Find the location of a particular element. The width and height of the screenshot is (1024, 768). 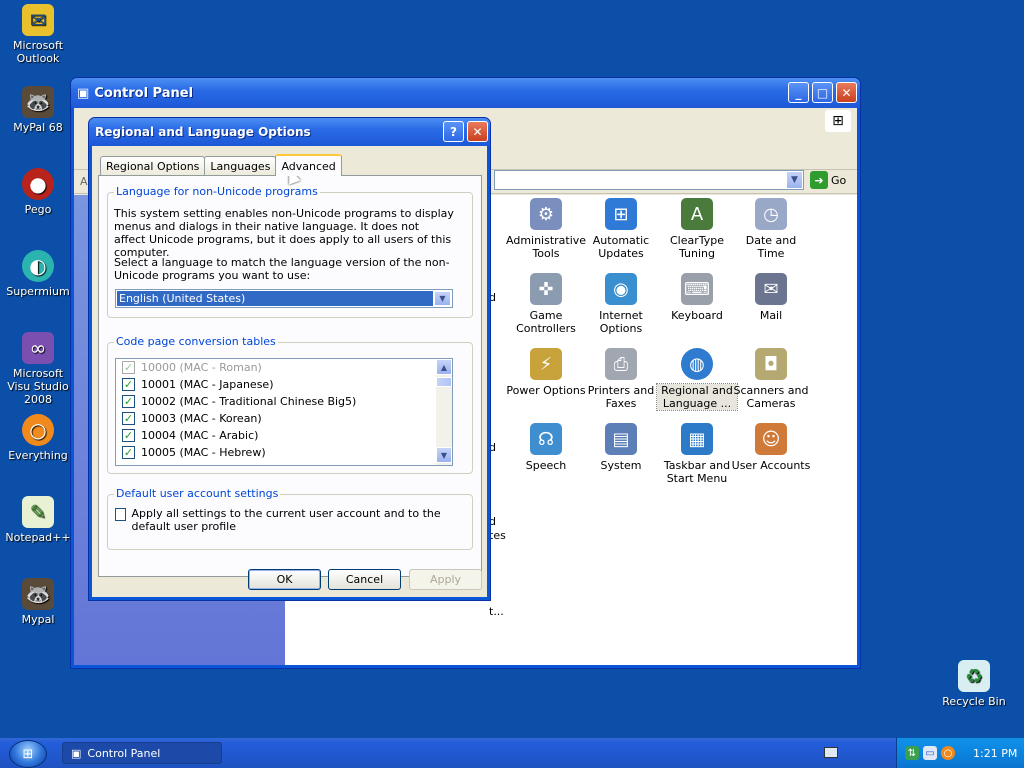

help-button: ? is located at coordinates (453, 131).